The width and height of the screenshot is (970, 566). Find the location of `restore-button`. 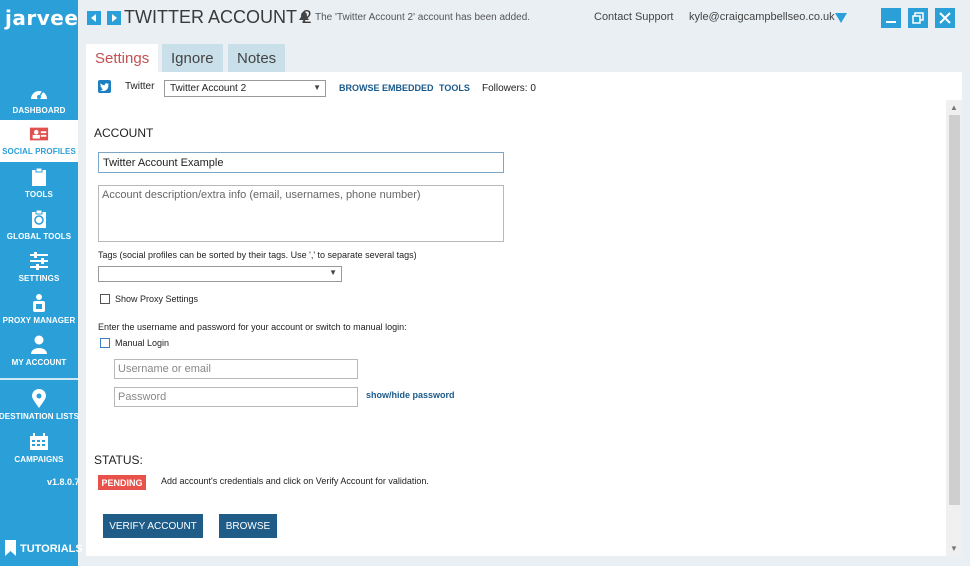

restore-button is located at coordinates (918, 18).